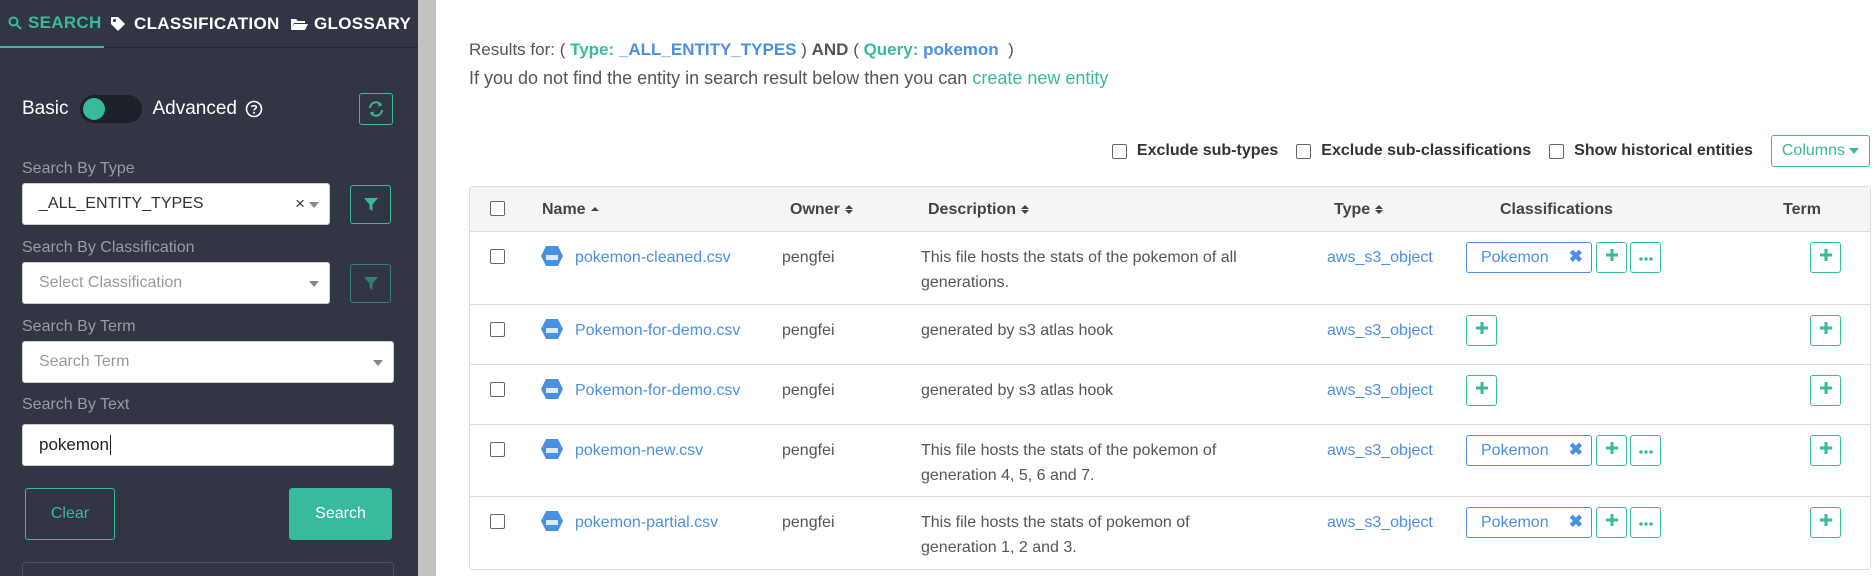 This screenshot has height=576, width=1876. What do you see at coordinates (552, 391) in the screenshot?
I see `s3-object-icon` at bounding box center [552, 391].